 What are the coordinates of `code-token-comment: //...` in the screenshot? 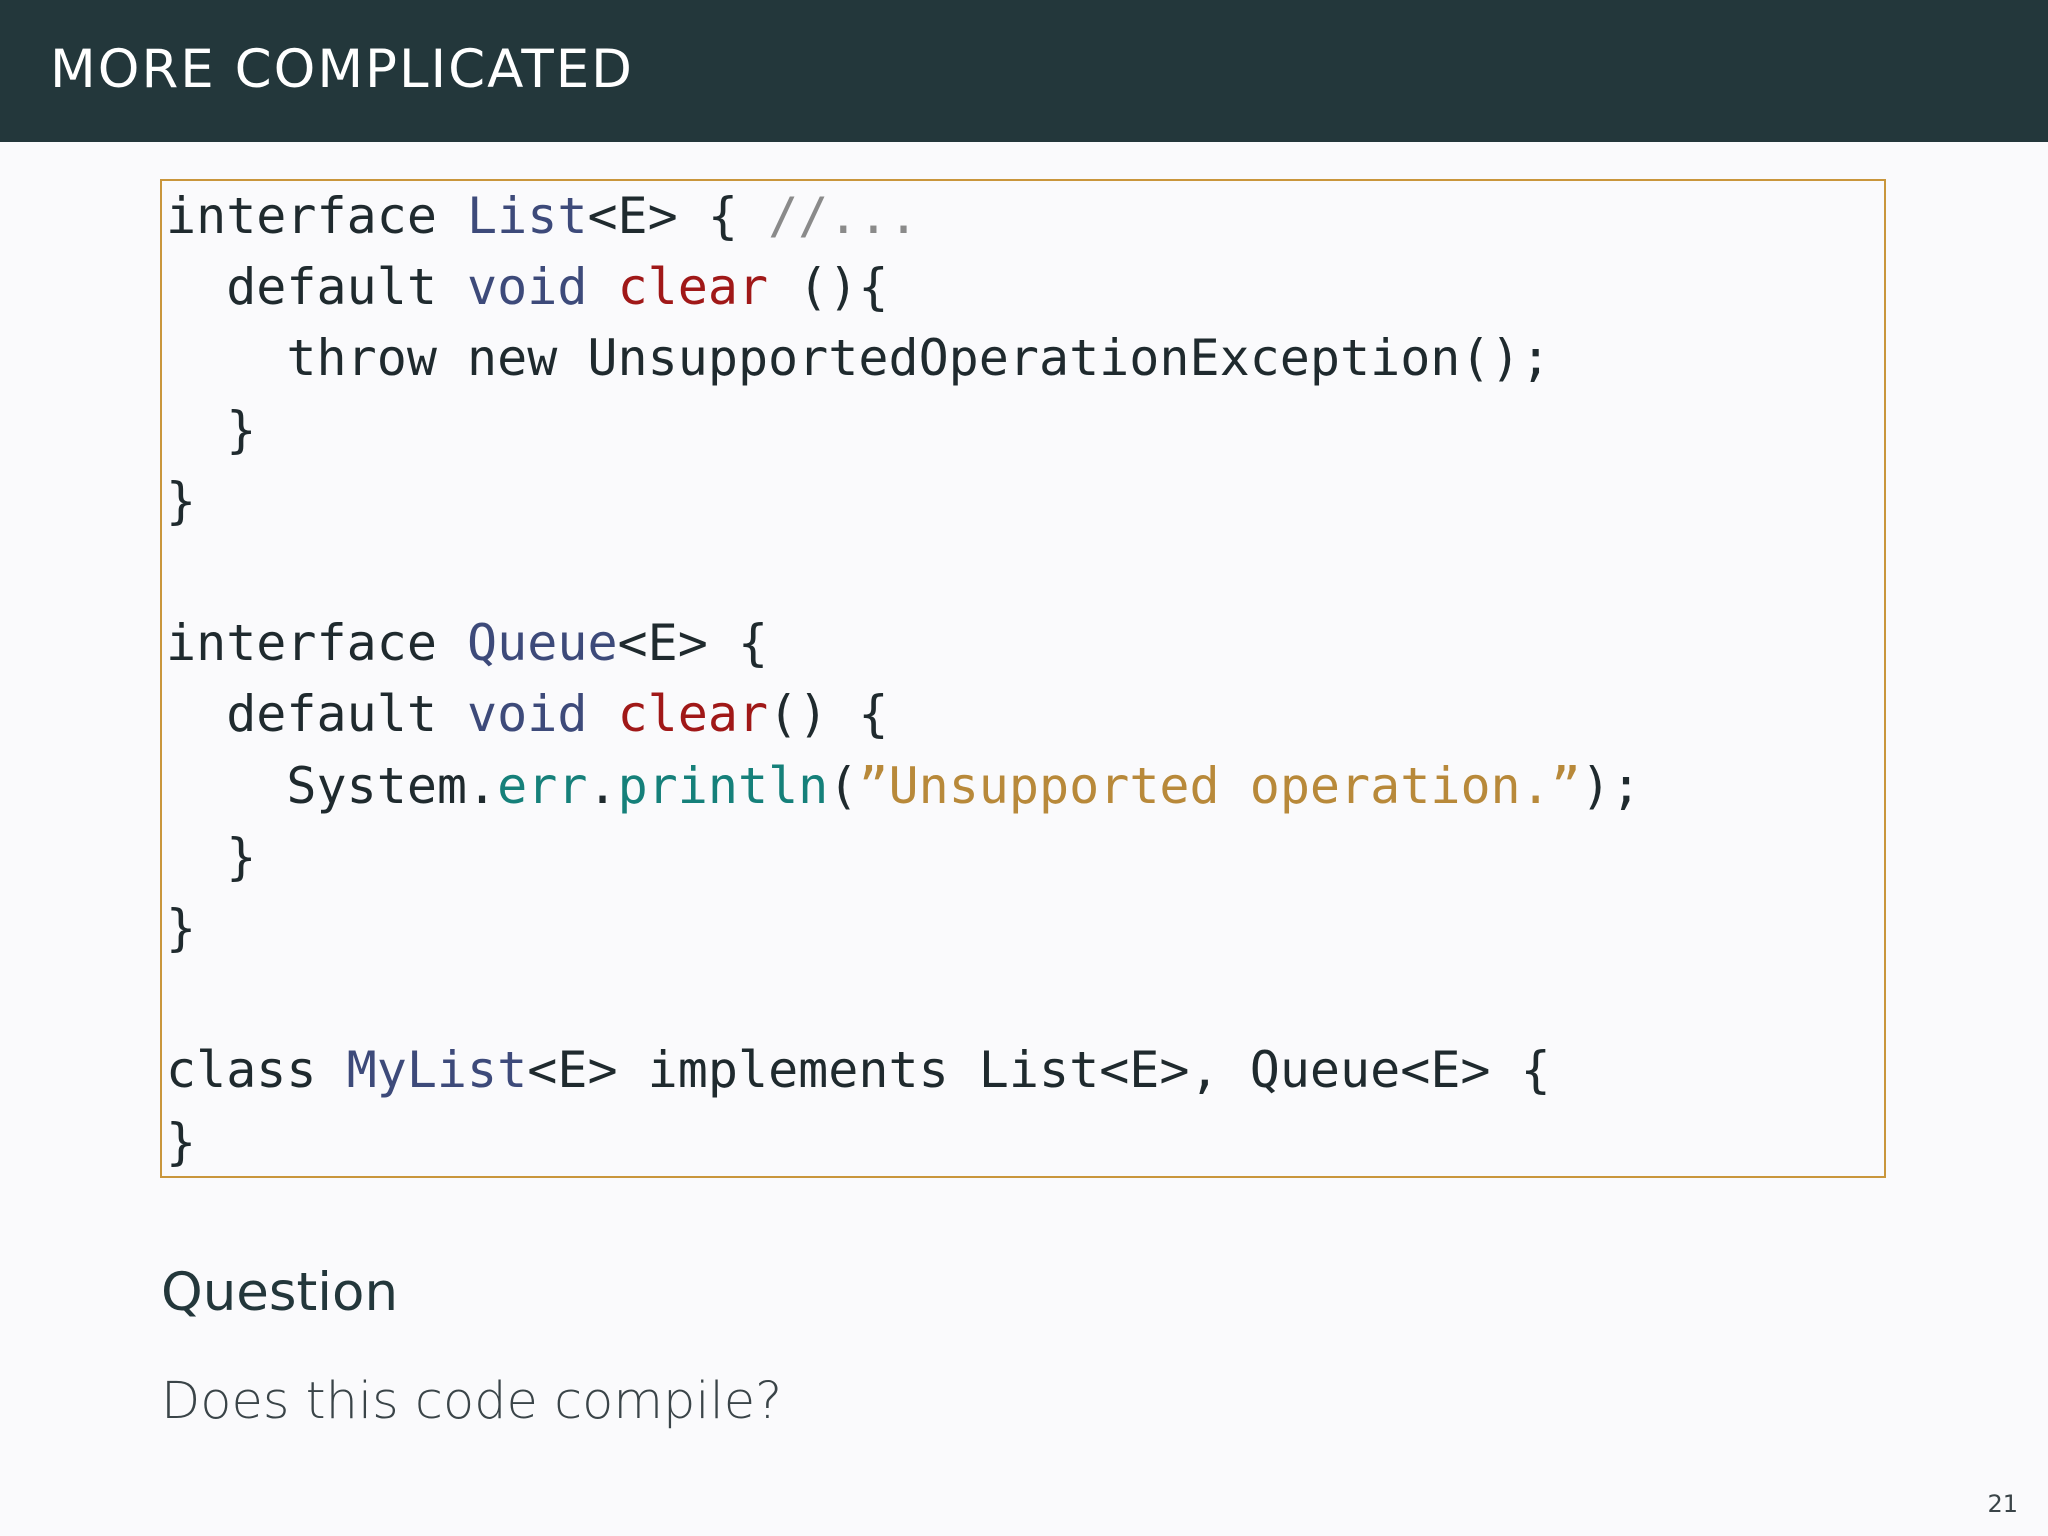 It's located at (843, 216).